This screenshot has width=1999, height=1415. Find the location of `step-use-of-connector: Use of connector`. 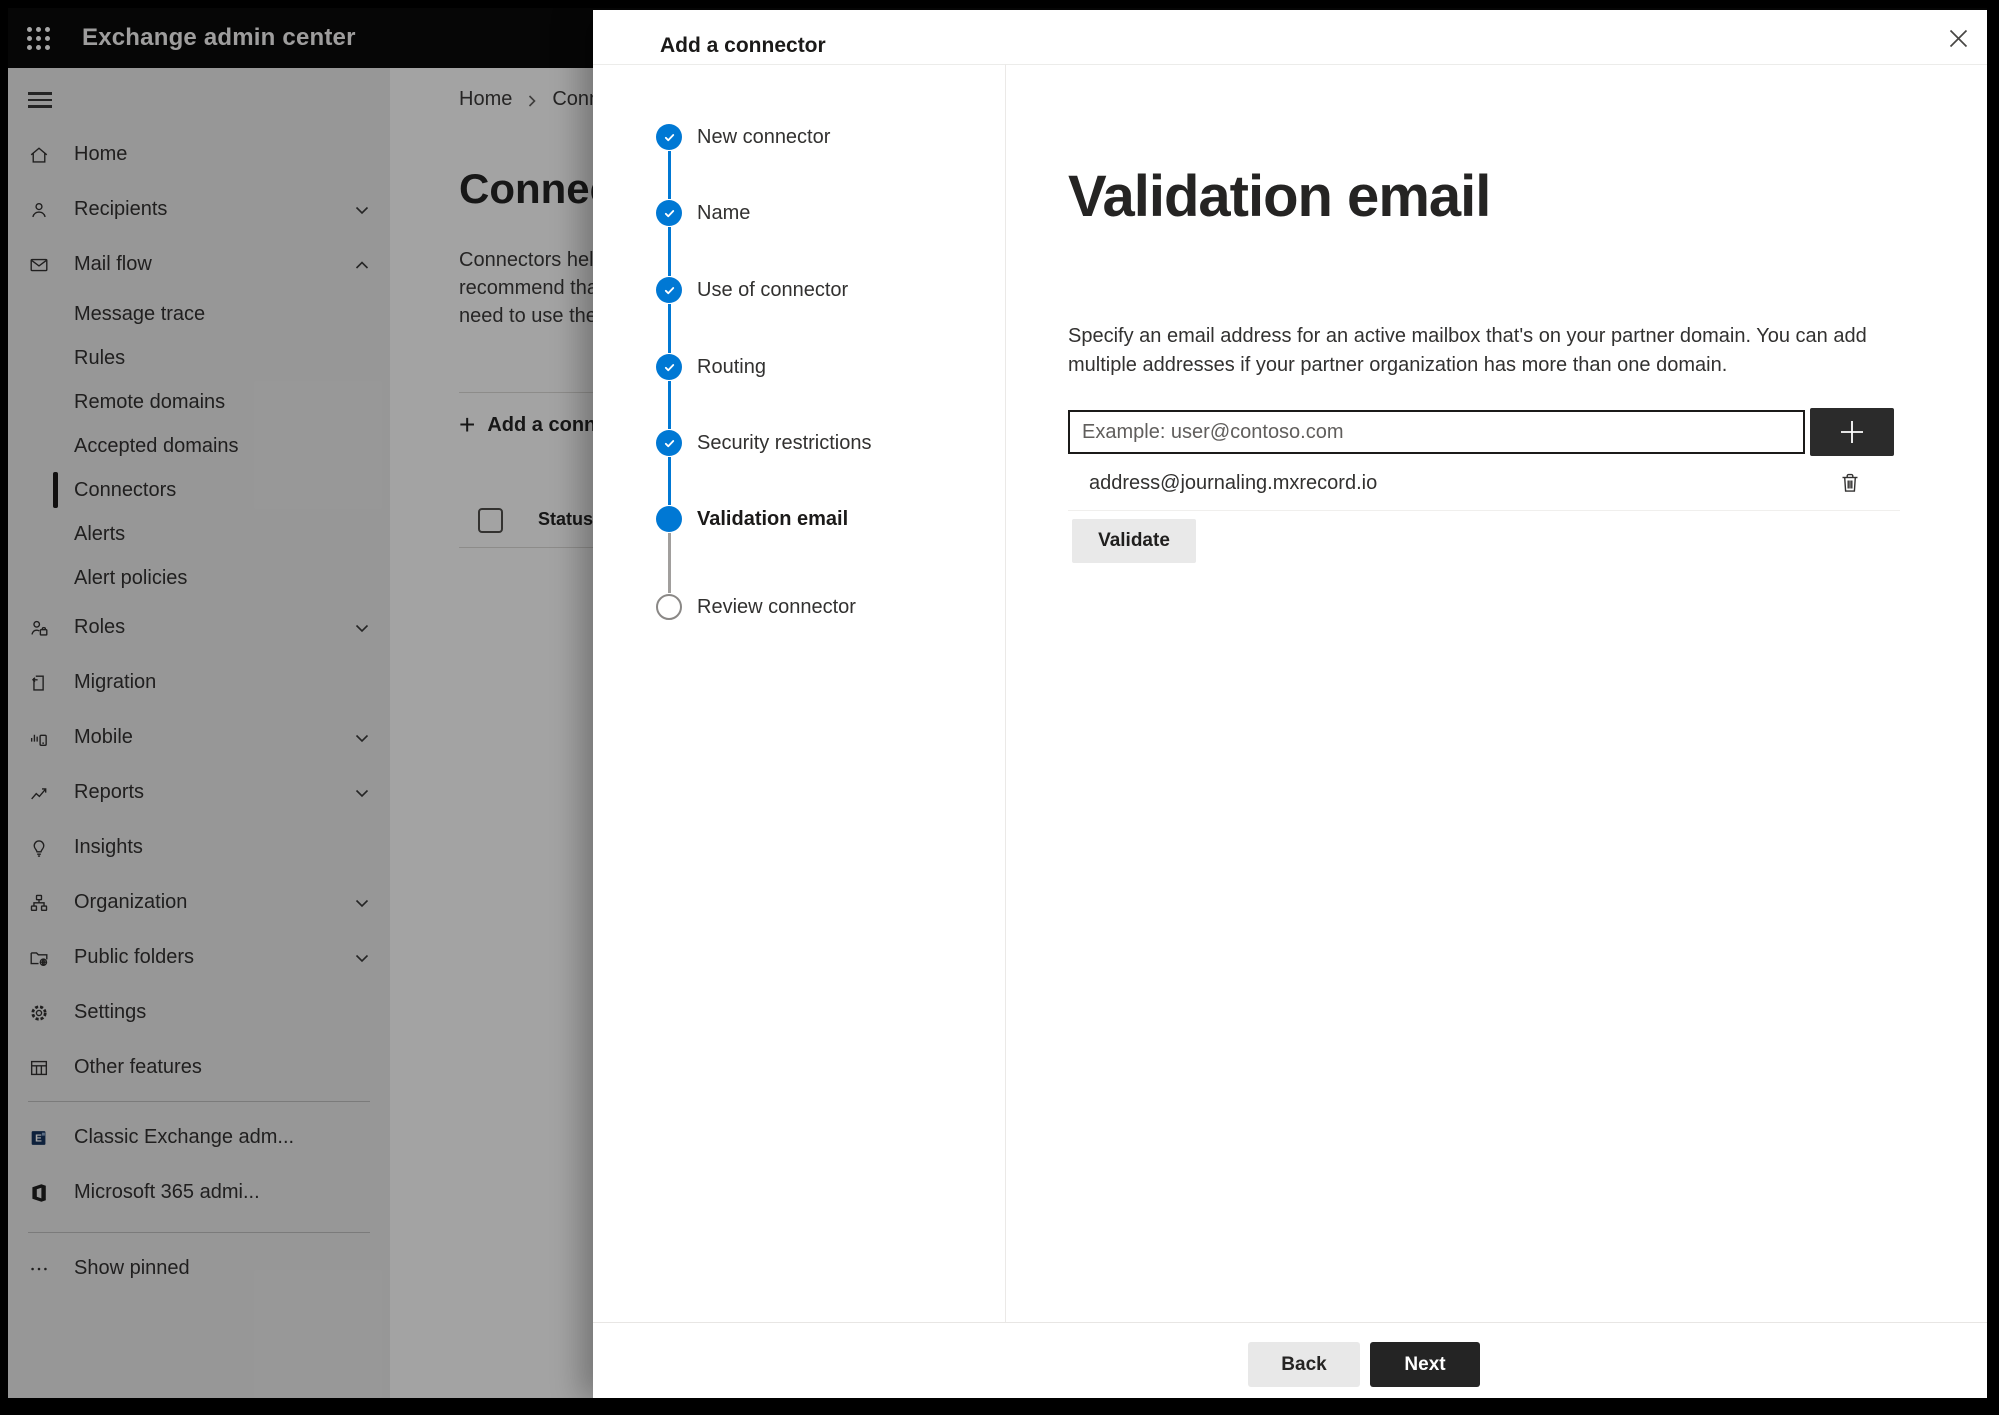

step-use-of-connector: Use of connector is located at coordinates (799, 290).